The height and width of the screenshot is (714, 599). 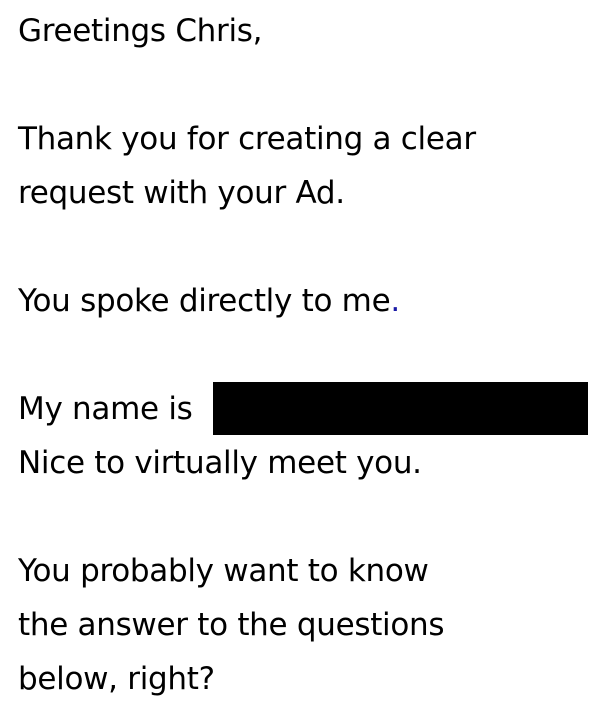 I want to click on thanks-line-2: request with your Ad., so click(x=181, y=193).